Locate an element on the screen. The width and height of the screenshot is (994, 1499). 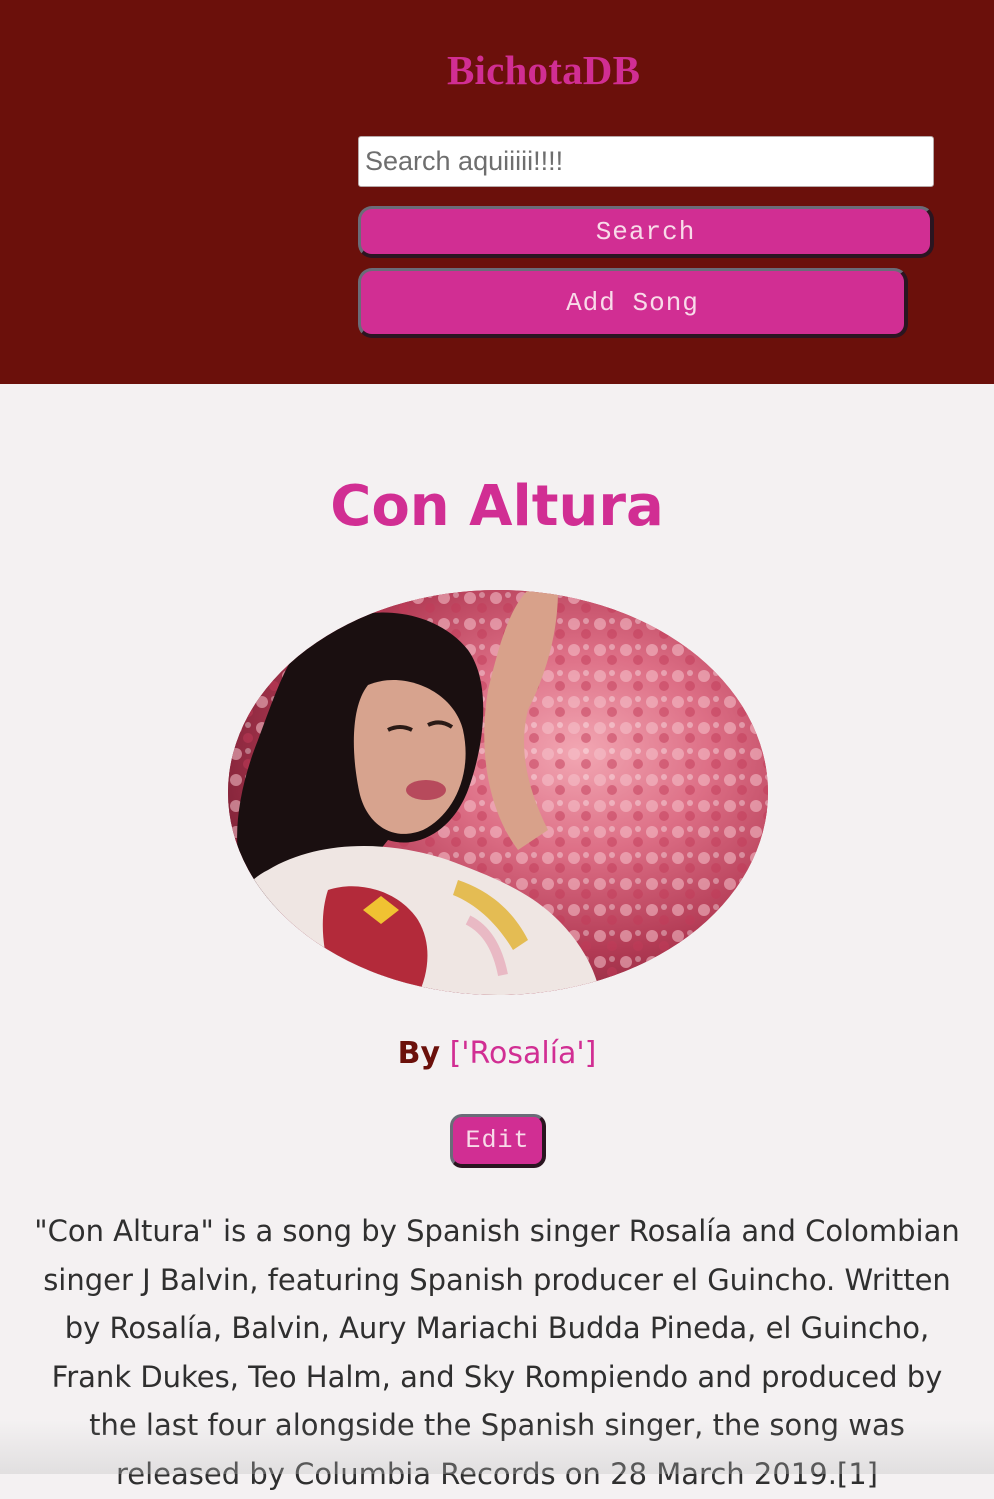
song-title: Con Altura is located at coordinates (497, 506).